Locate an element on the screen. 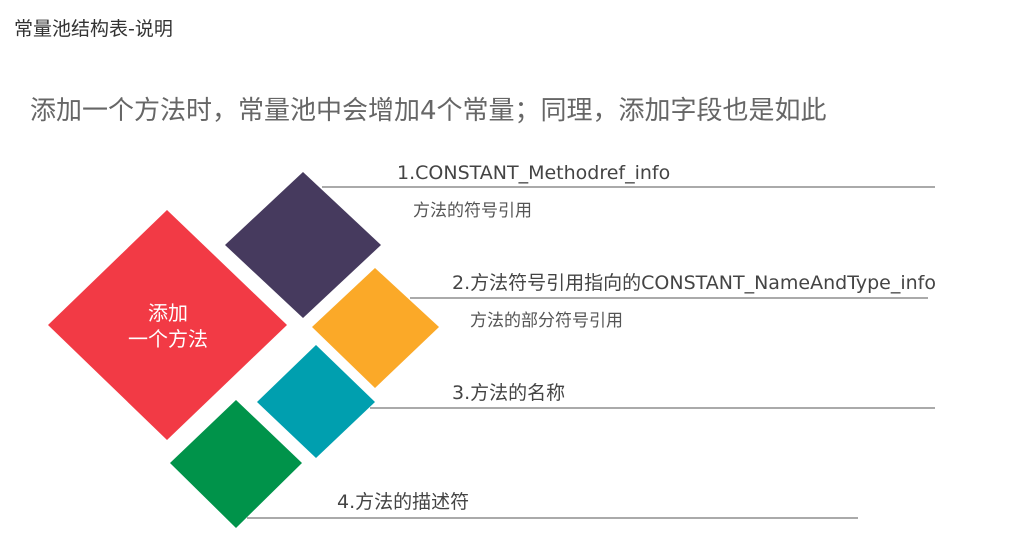 The height and width of the screenshot is (554, 1018). item-3-label: 3.方法的名称 is located at coordinates (509, 393).